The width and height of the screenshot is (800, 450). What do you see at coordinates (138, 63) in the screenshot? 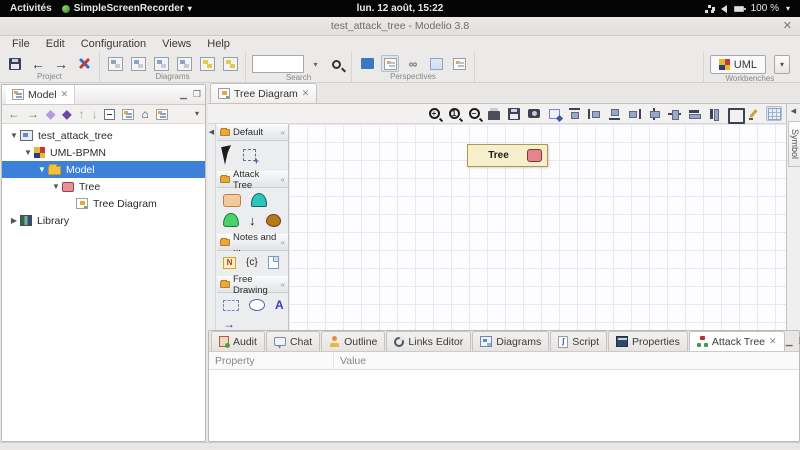
I see `package-diagram-button` at bounding box center [138, 63].